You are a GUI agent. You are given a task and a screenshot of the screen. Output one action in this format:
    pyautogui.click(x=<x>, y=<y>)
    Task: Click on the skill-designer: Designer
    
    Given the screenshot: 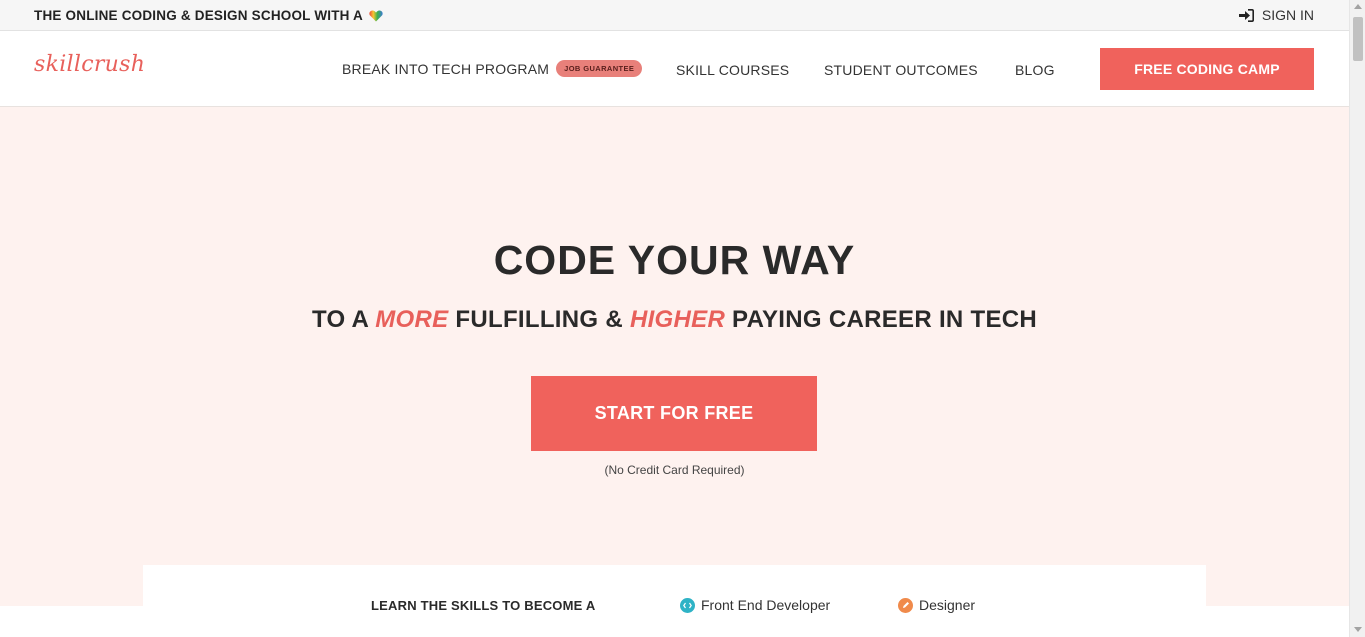 What is the action you would take?
    pyautogui.click(x=936, y=605)
    